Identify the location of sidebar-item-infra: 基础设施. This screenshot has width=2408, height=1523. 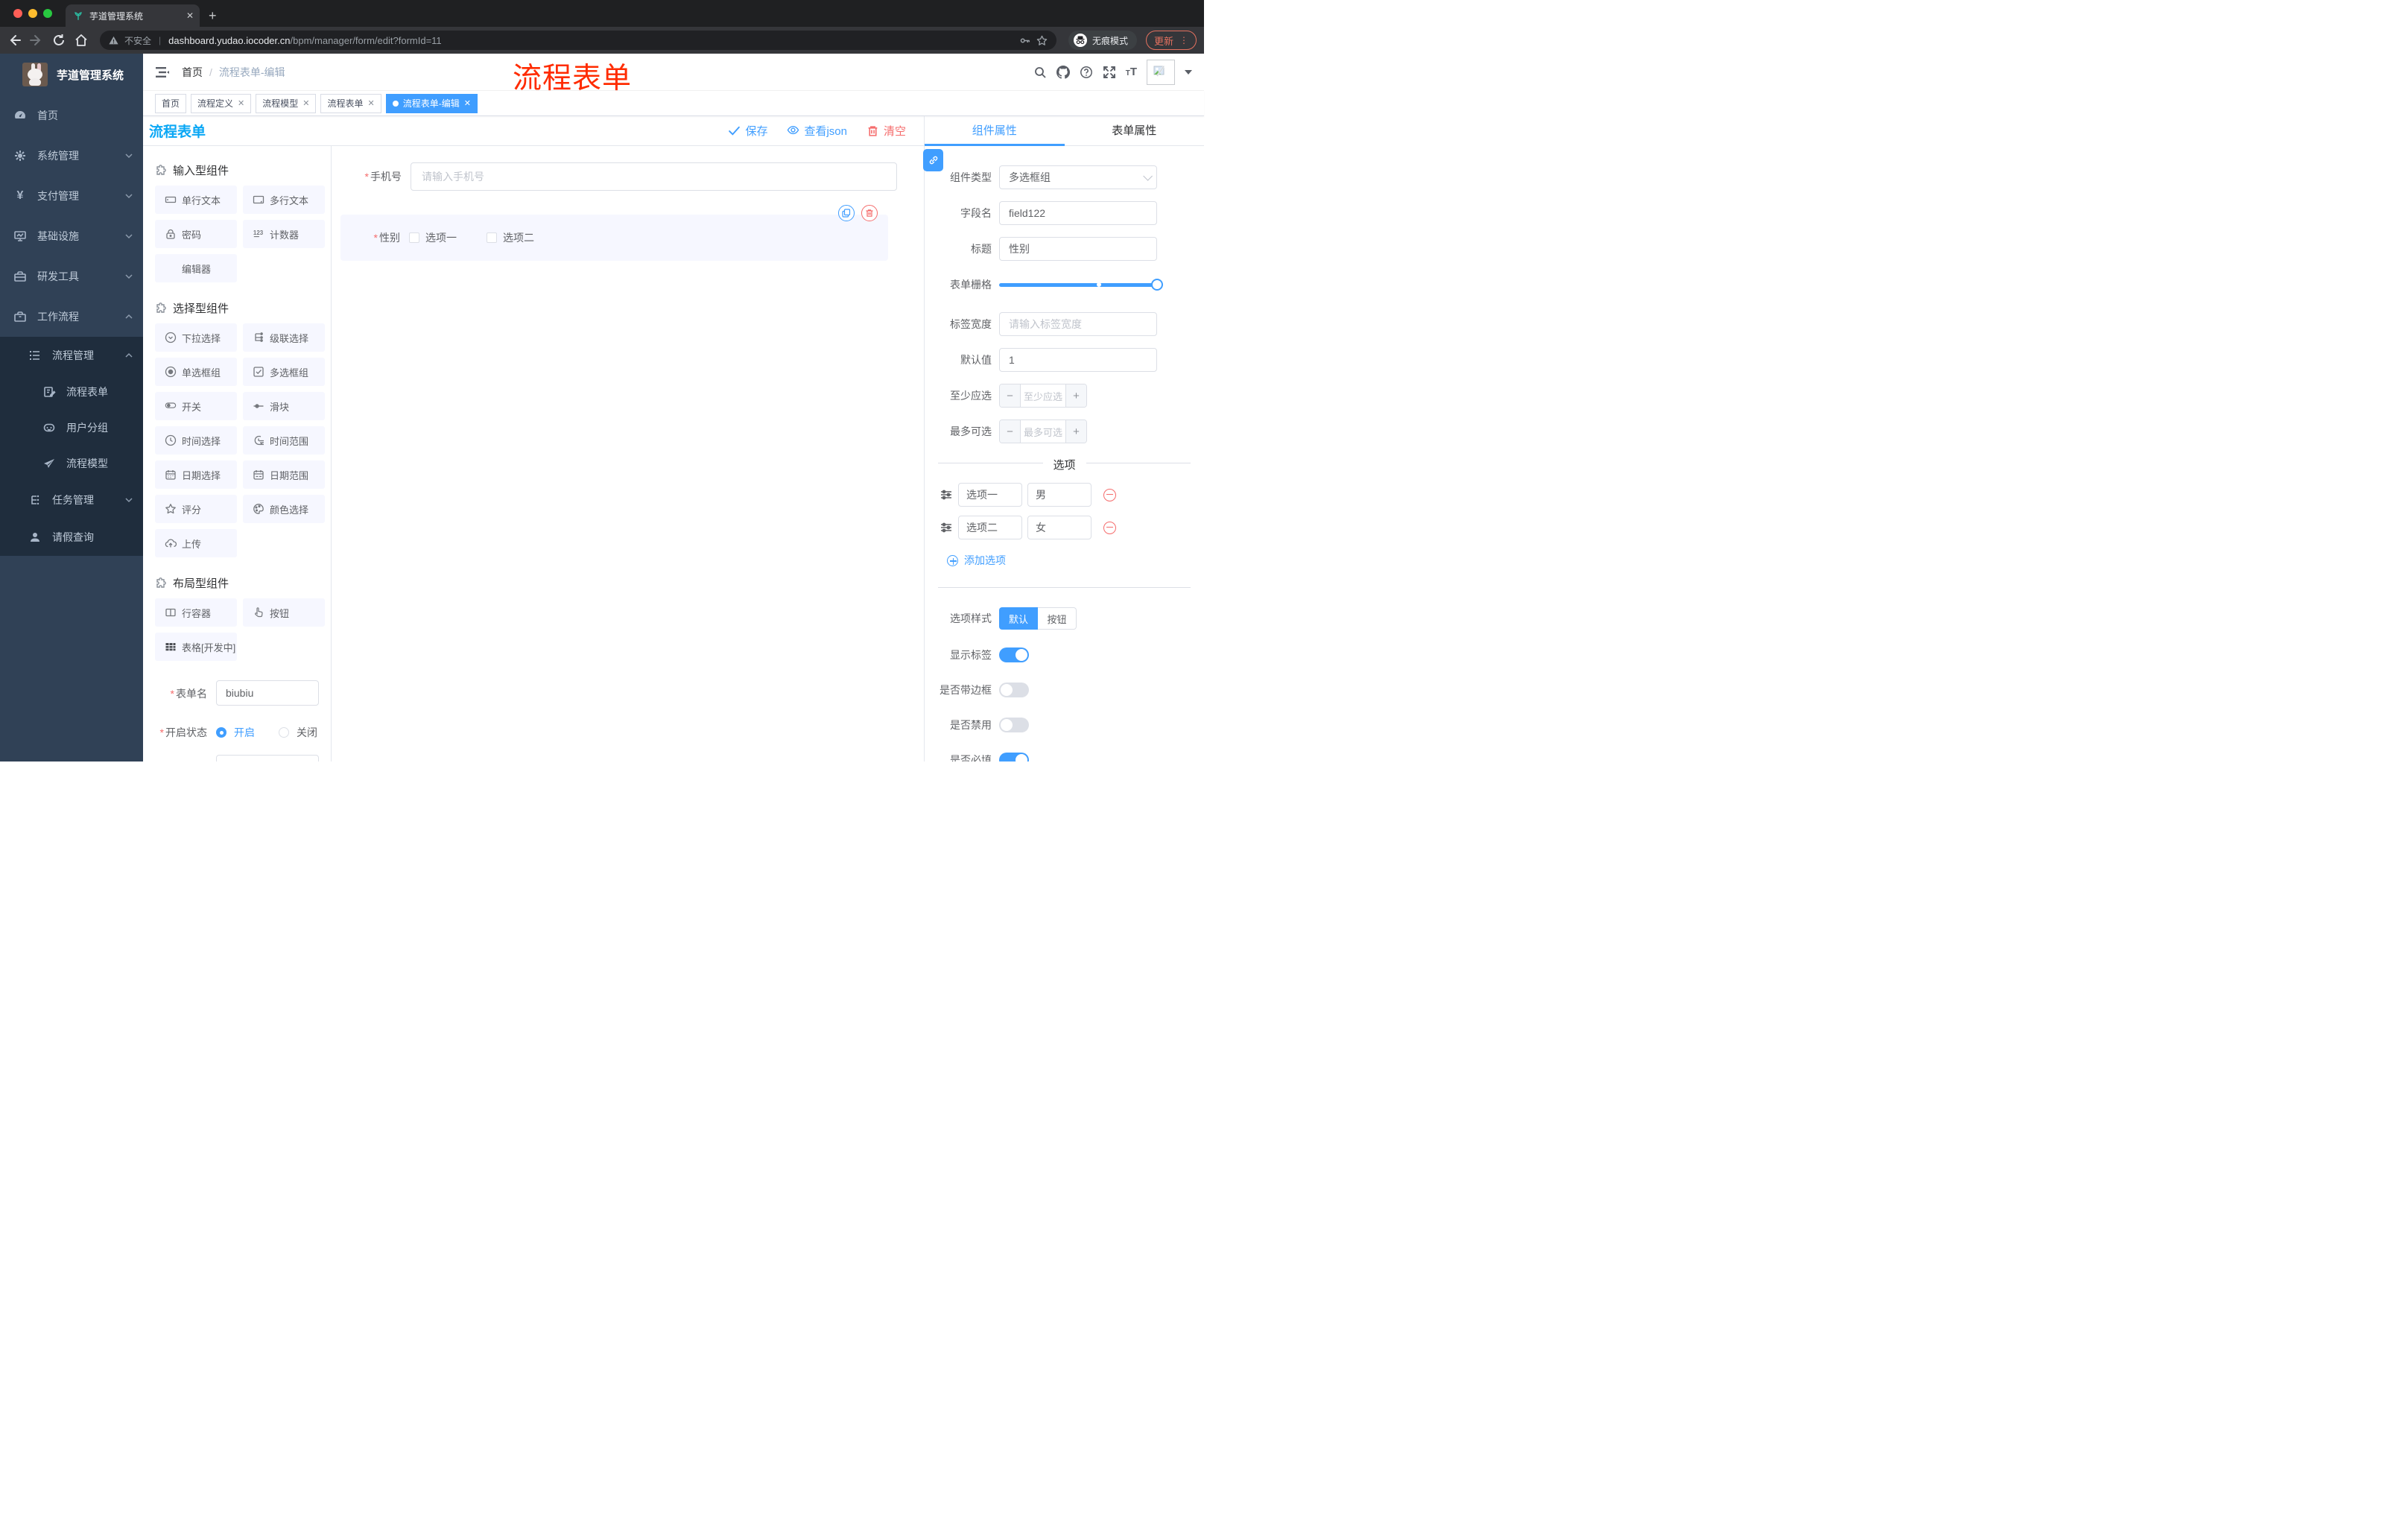
(71, 236).